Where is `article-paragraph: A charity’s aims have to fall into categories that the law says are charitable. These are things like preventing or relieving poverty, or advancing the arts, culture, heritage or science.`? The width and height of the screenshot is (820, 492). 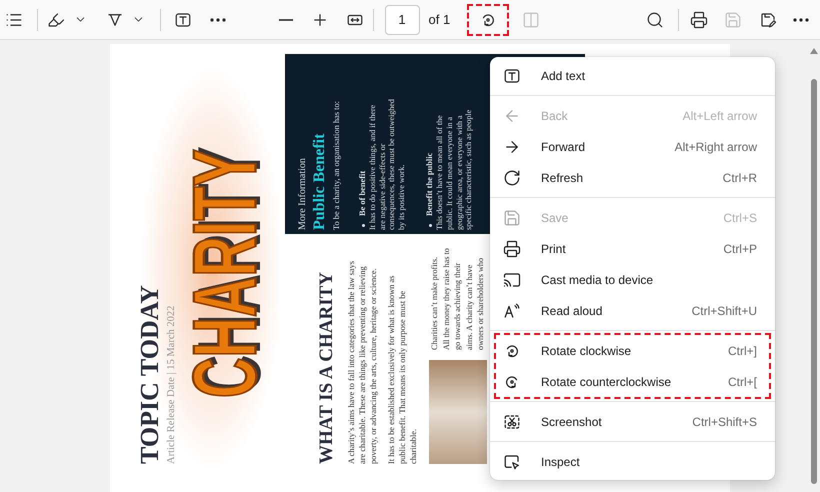 article-paragraph: A charity’s aims have to fall into categories that the law says are charitable. These are things like preventing or relieving poverty, or advancing the arts, culture, heritage or science. is located at coordinates (362, 362).